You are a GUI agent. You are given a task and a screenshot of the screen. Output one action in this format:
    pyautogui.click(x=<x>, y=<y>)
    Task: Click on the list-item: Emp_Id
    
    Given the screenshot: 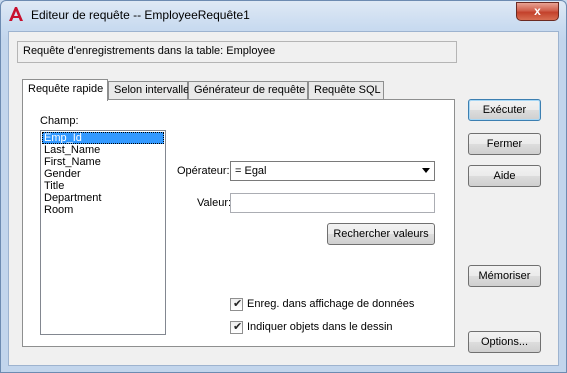 What is the action you would take?
    pyautogui.click(x=103, y=138)
    